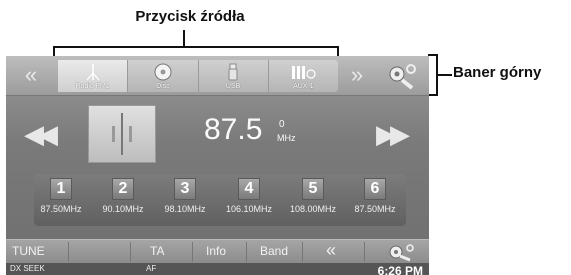  Describe the element at coordinates (233, 129) in the screenshot. I see `frequency-display: 87.5` at that location.